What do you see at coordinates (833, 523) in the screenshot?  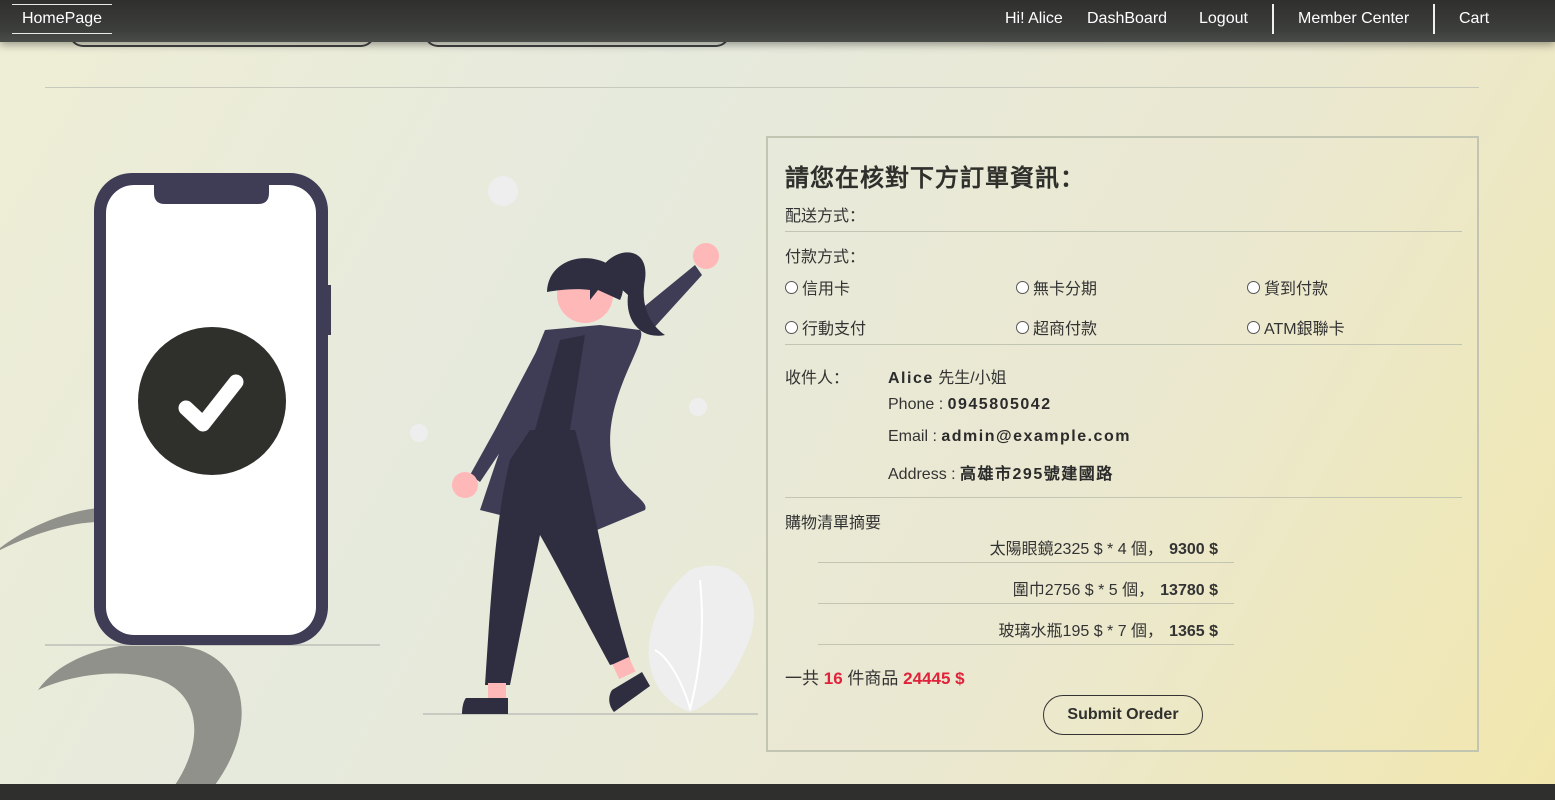 I see `cart-summary-label: 購物清單摘要` at bounding box center [833, 523].